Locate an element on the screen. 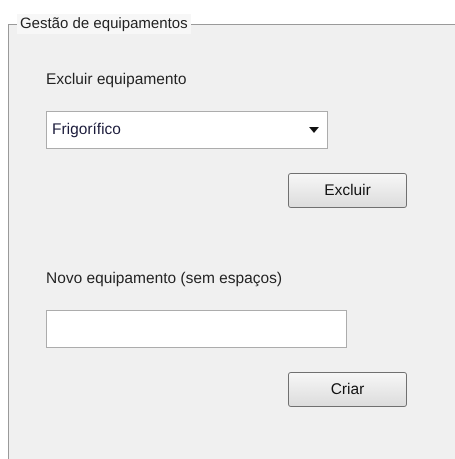 The height and width of the screenshot is (459, 455). input-field is located at coordinates (196, 329).